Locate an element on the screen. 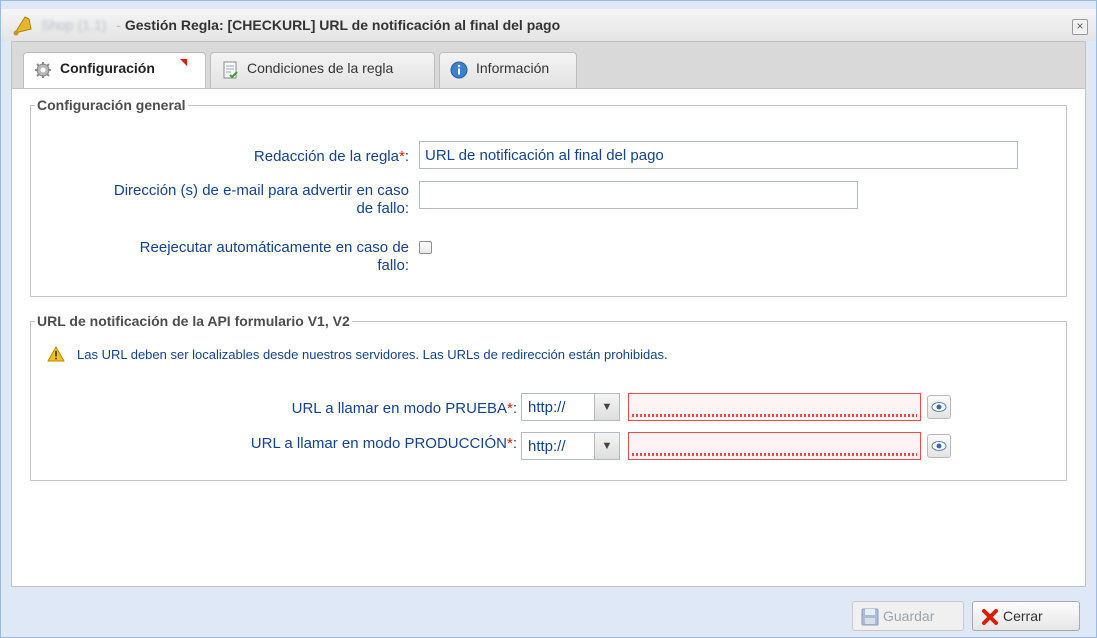 This screenshot has width=1097, height=638. bell-icon is located at coordinates (22, 26).